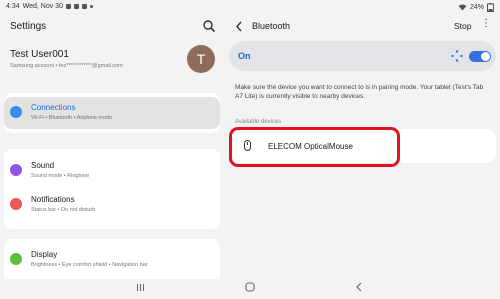 The image size is (500, 299). Describe the element at coordinates (209, 26) in the screenshot. I see `search-icon` at that location.